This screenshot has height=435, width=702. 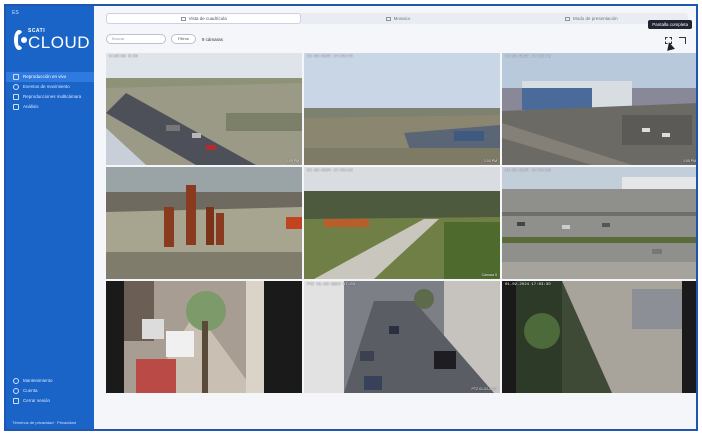 What do you see at coordinates (670, 24) in the screenshot?
I see `fullscreen-tooltip: Pantalla completa` at bounding box center [670, 24].